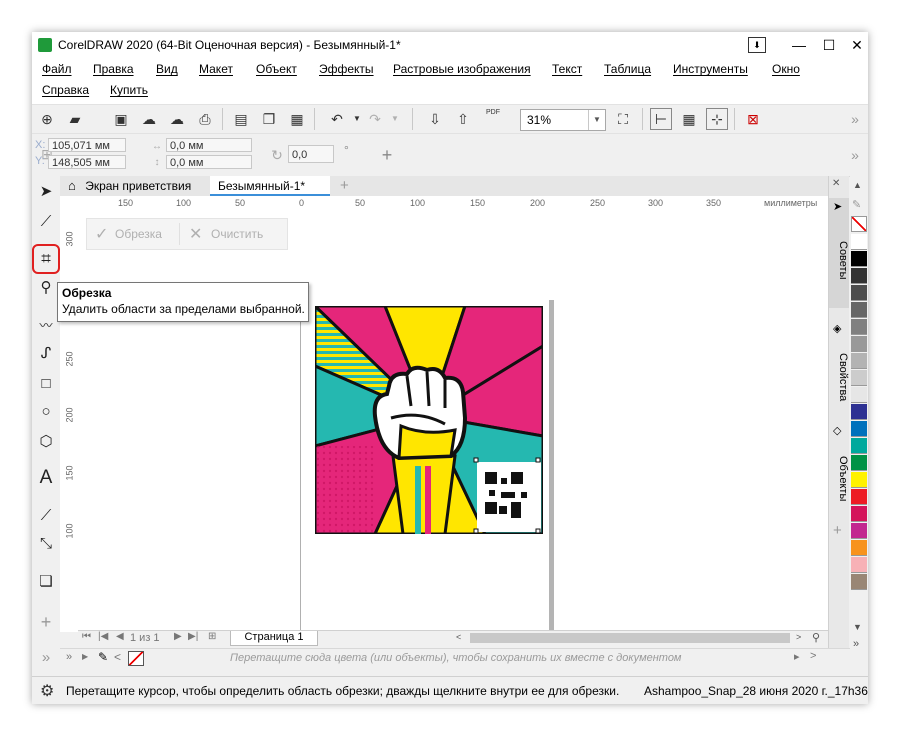 The image size is (900, 737). What do you see at coordinates (149, 119) in the screenshot?
I see `cloud-upload-icon: ☁` at bounding box center [149, 119].